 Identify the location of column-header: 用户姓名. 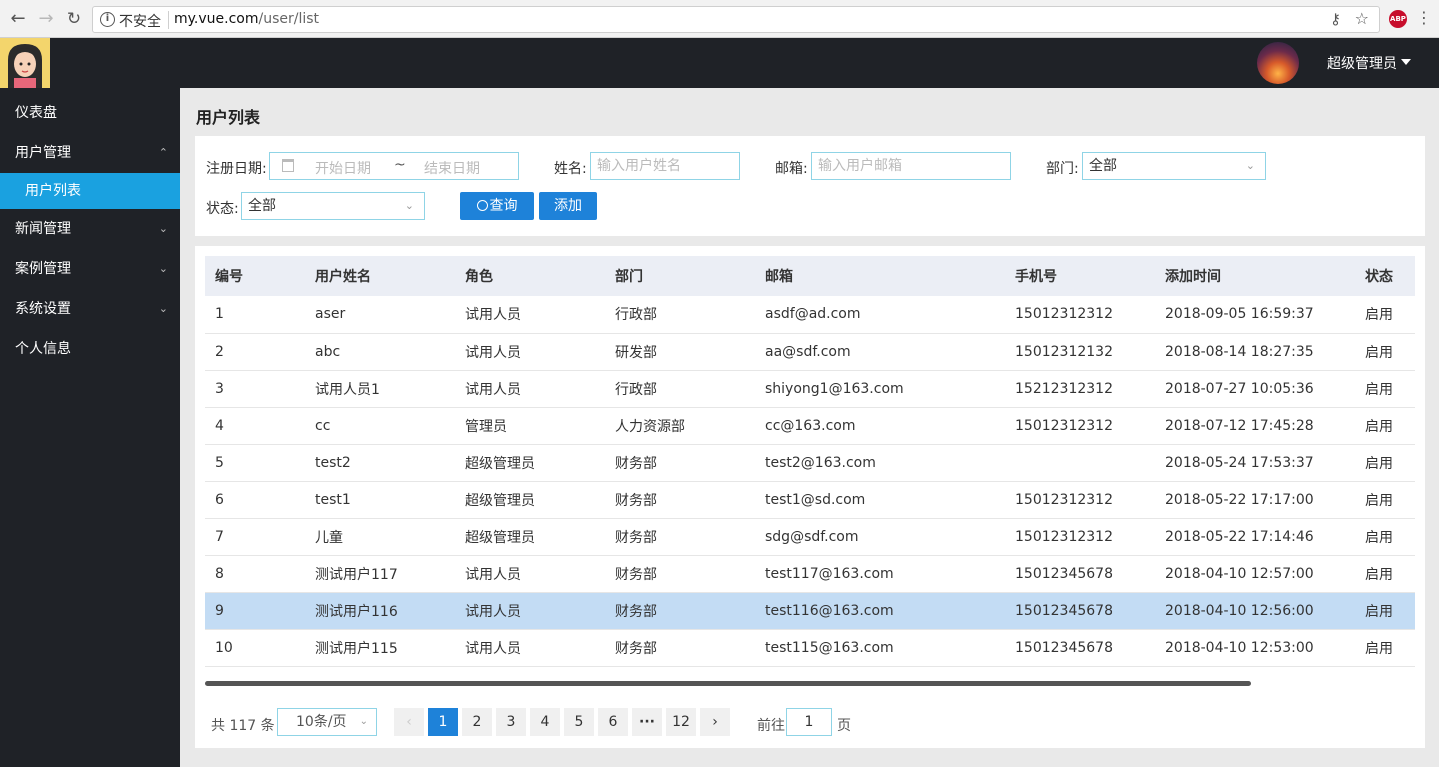
(380, 276).